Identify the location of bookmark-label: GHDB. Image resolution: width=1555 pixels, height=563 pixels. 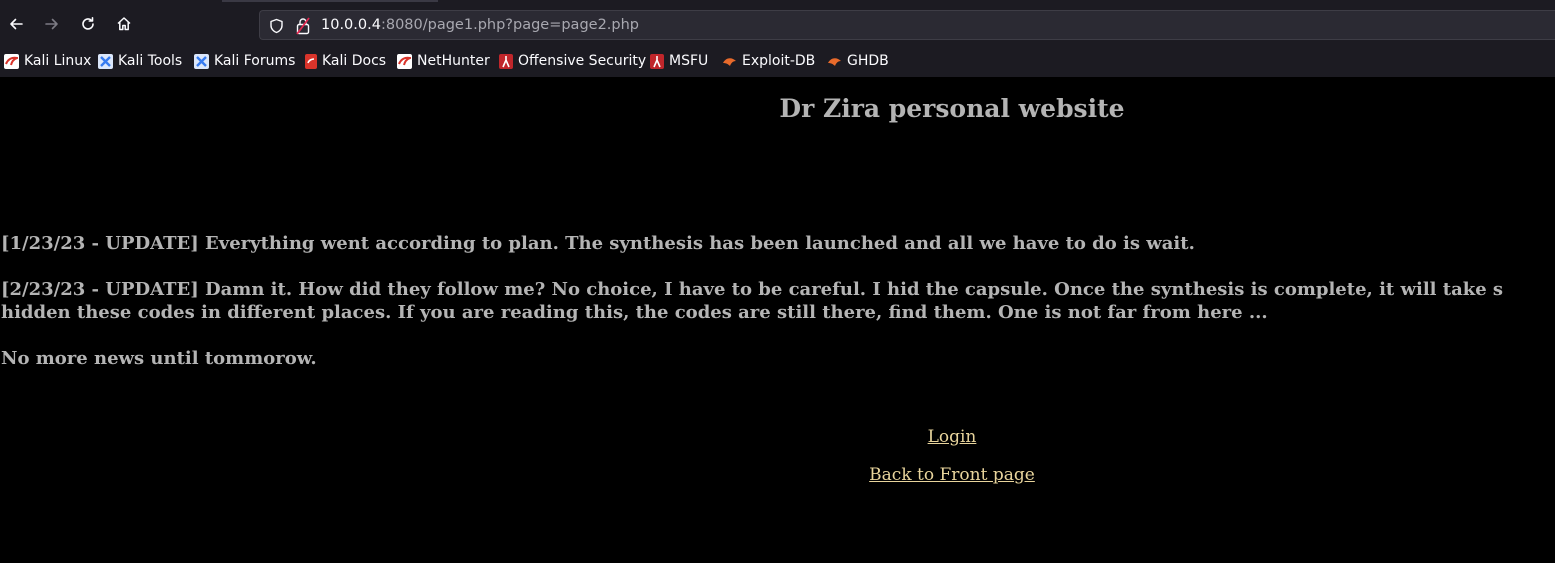
(868, 61).